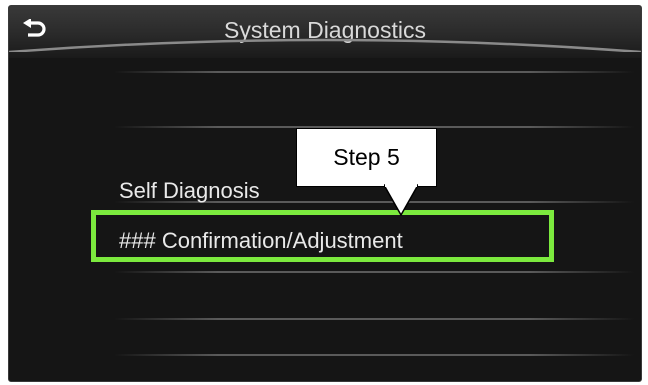 The image size is (648, 385). I want to click on header-curve, so click(325, 45).